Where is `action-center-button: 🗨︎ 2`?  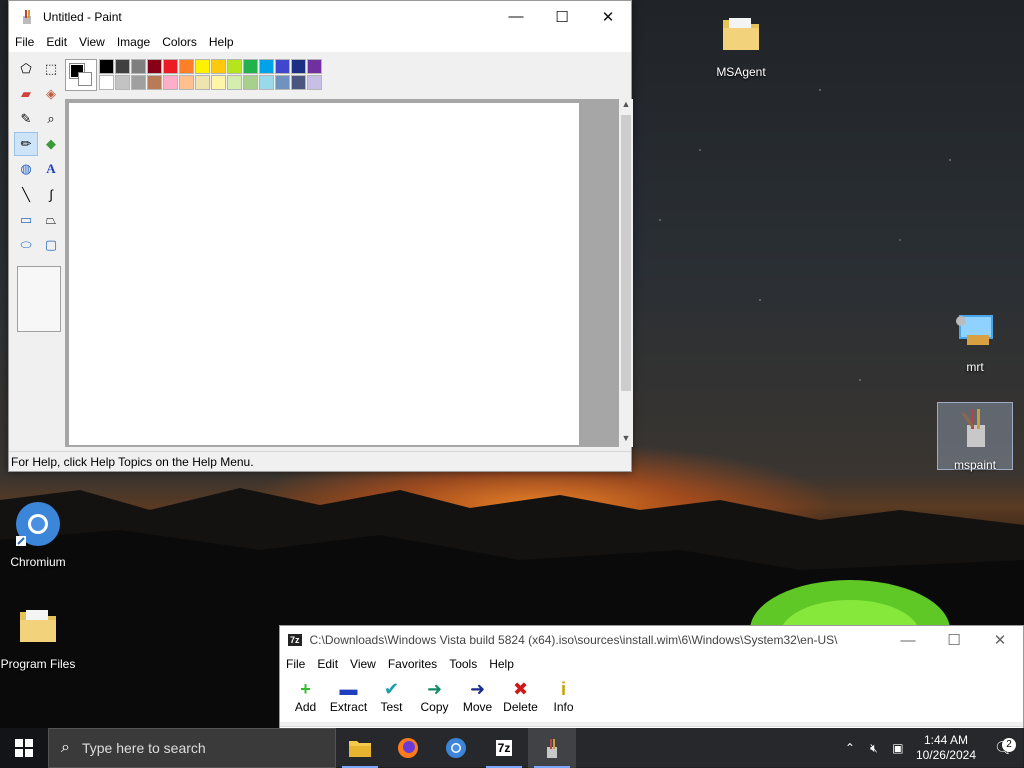
action-center-button: 🗨︎ 2 is located at coordinates (1004, 748).